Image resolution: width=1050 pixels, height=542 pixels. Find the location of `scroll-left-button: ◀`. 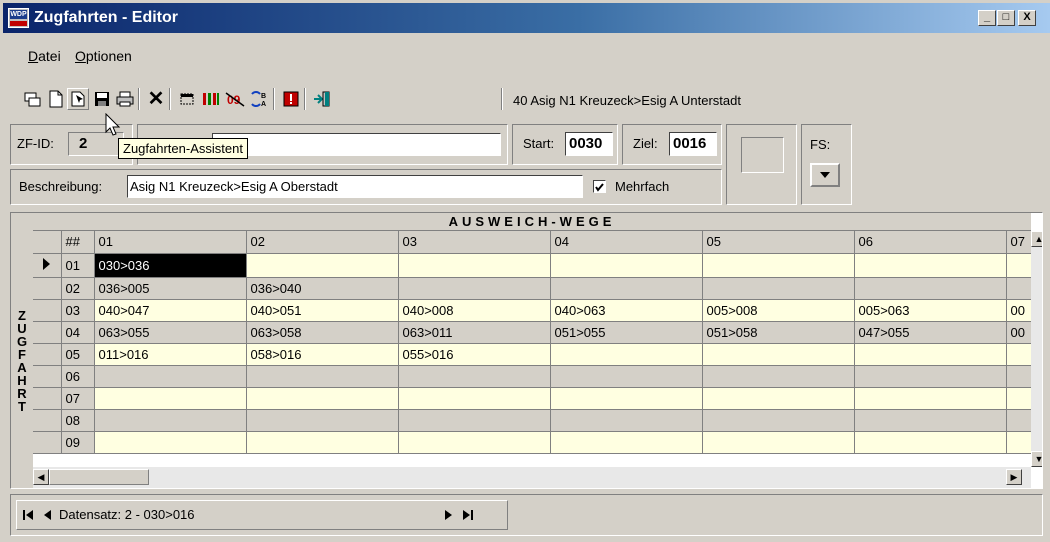

scroll-left-button: ◀ is located at coordinates (41, 477).